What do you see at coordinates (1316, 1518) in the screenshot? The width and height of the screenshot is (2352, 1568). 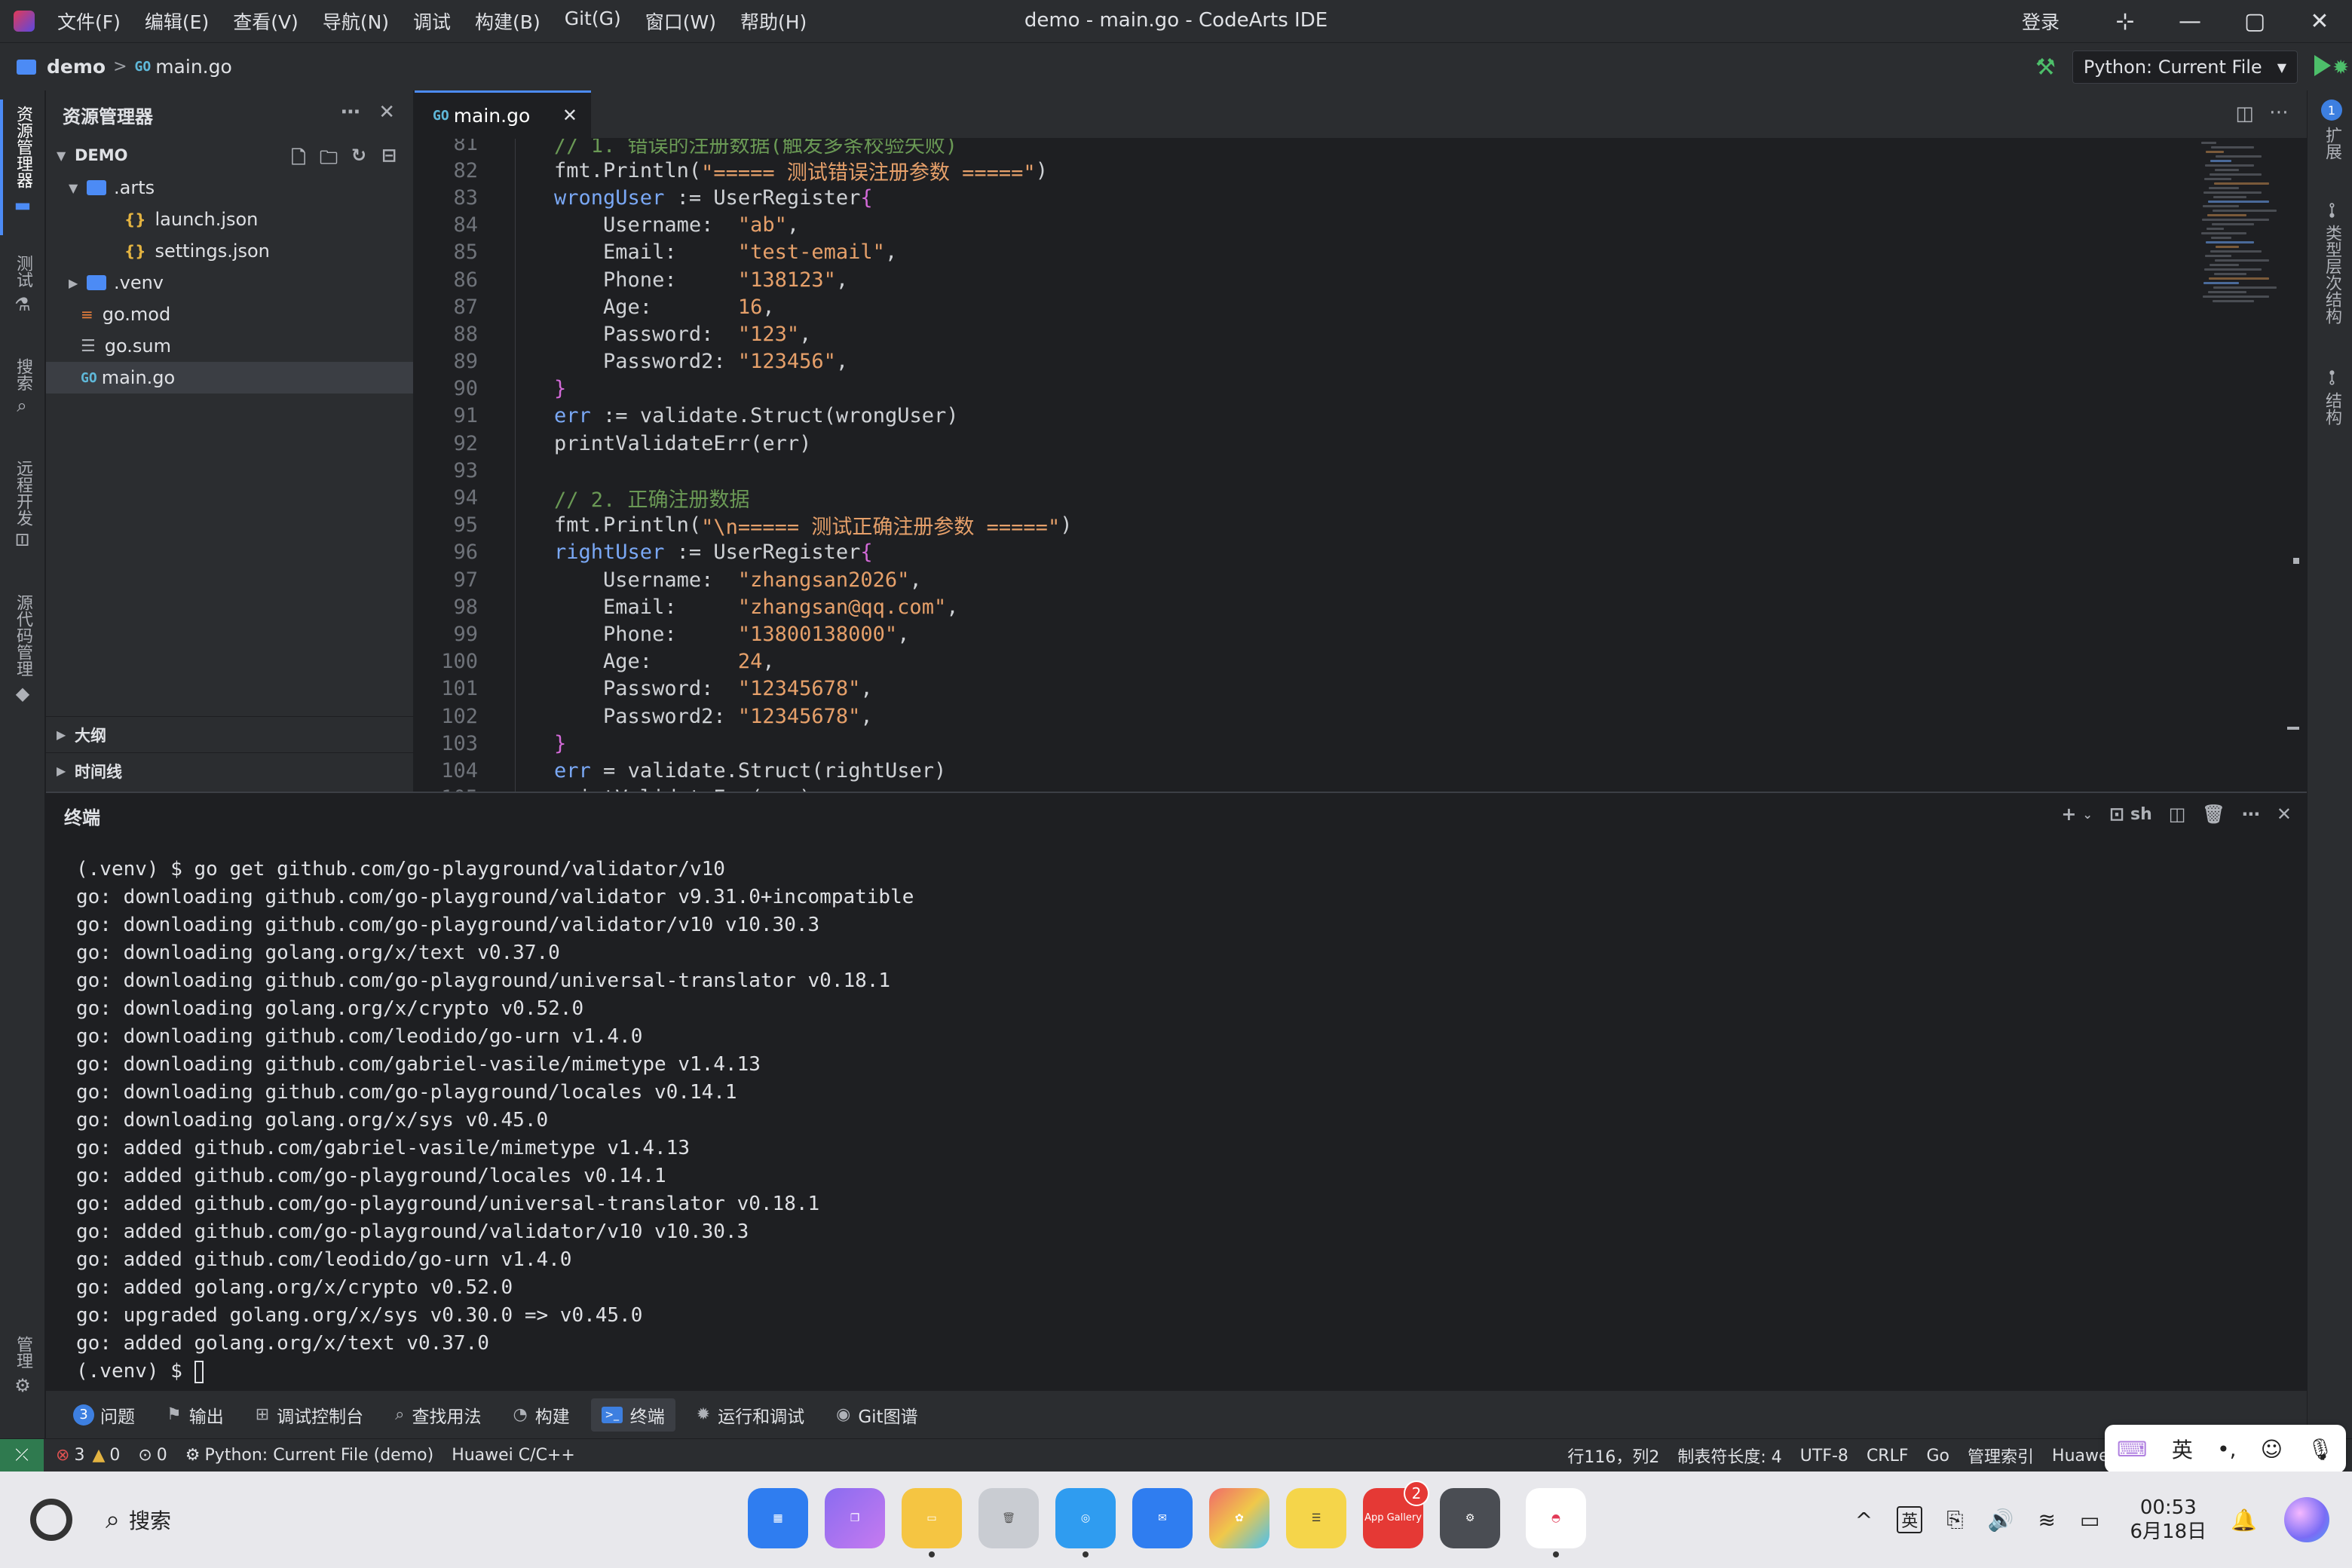 I see `notes-icon: ☰` at bounding box center [1316, 1518].